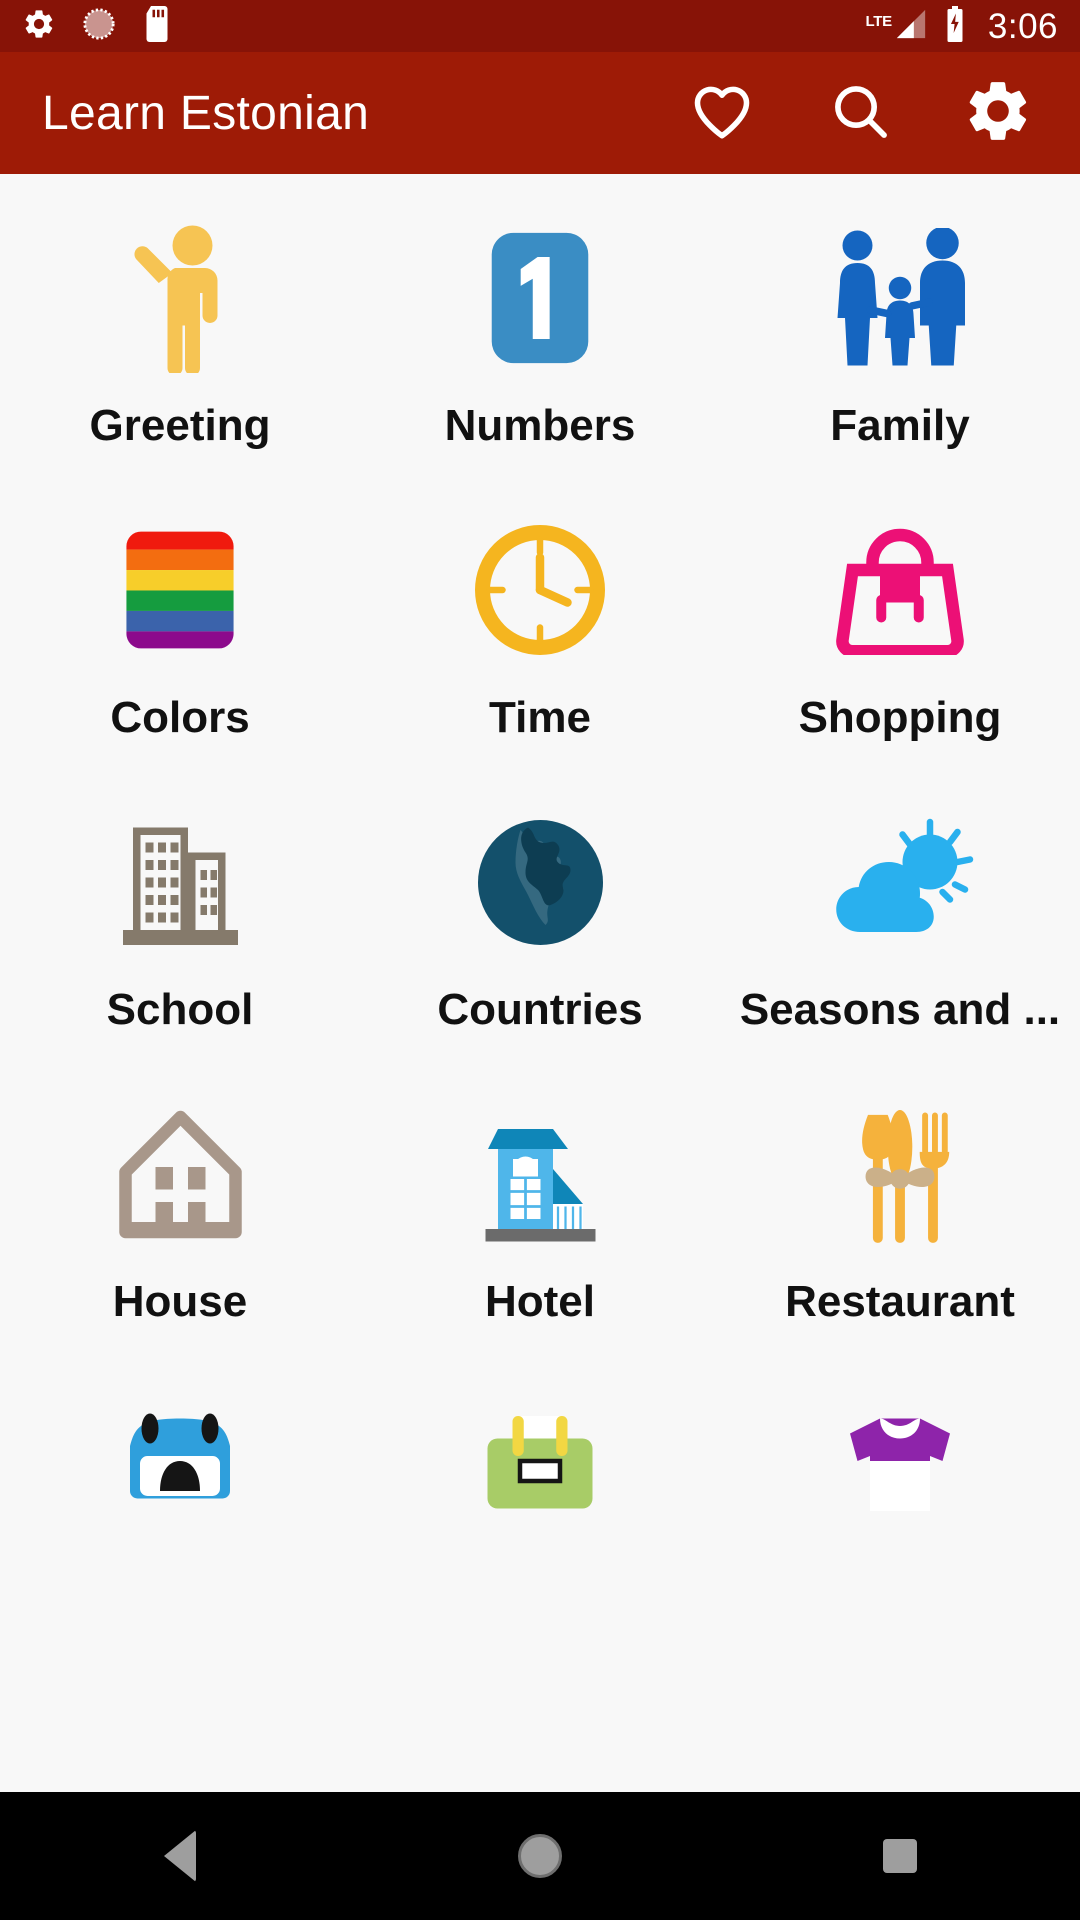 Image resolution: width=1080 pixels, height=1920 pixels. What do you see at coordinates (879, 21) in the screenshot?
I see `network-type-label: LTE` at bounding box center [879, 21].